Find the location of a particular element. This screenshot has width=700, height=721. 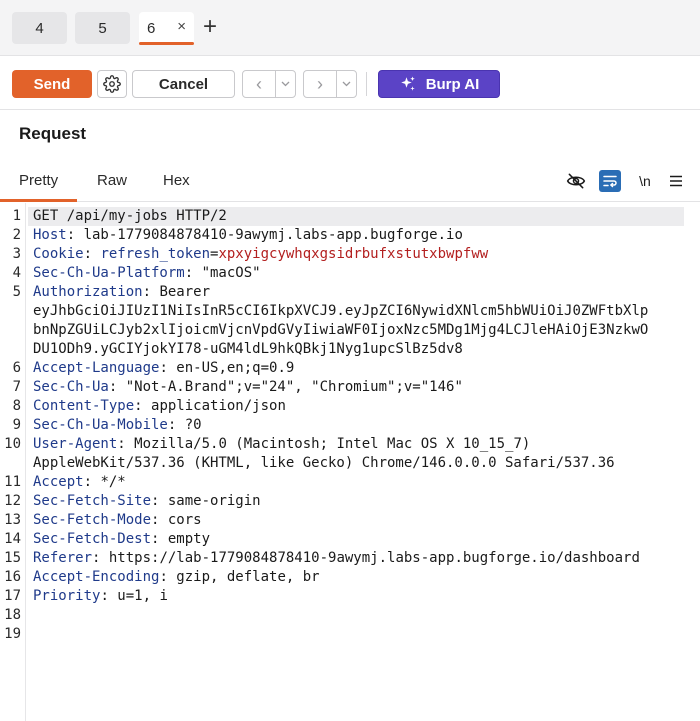

header-value: empty is located at coordinates (189, 539).